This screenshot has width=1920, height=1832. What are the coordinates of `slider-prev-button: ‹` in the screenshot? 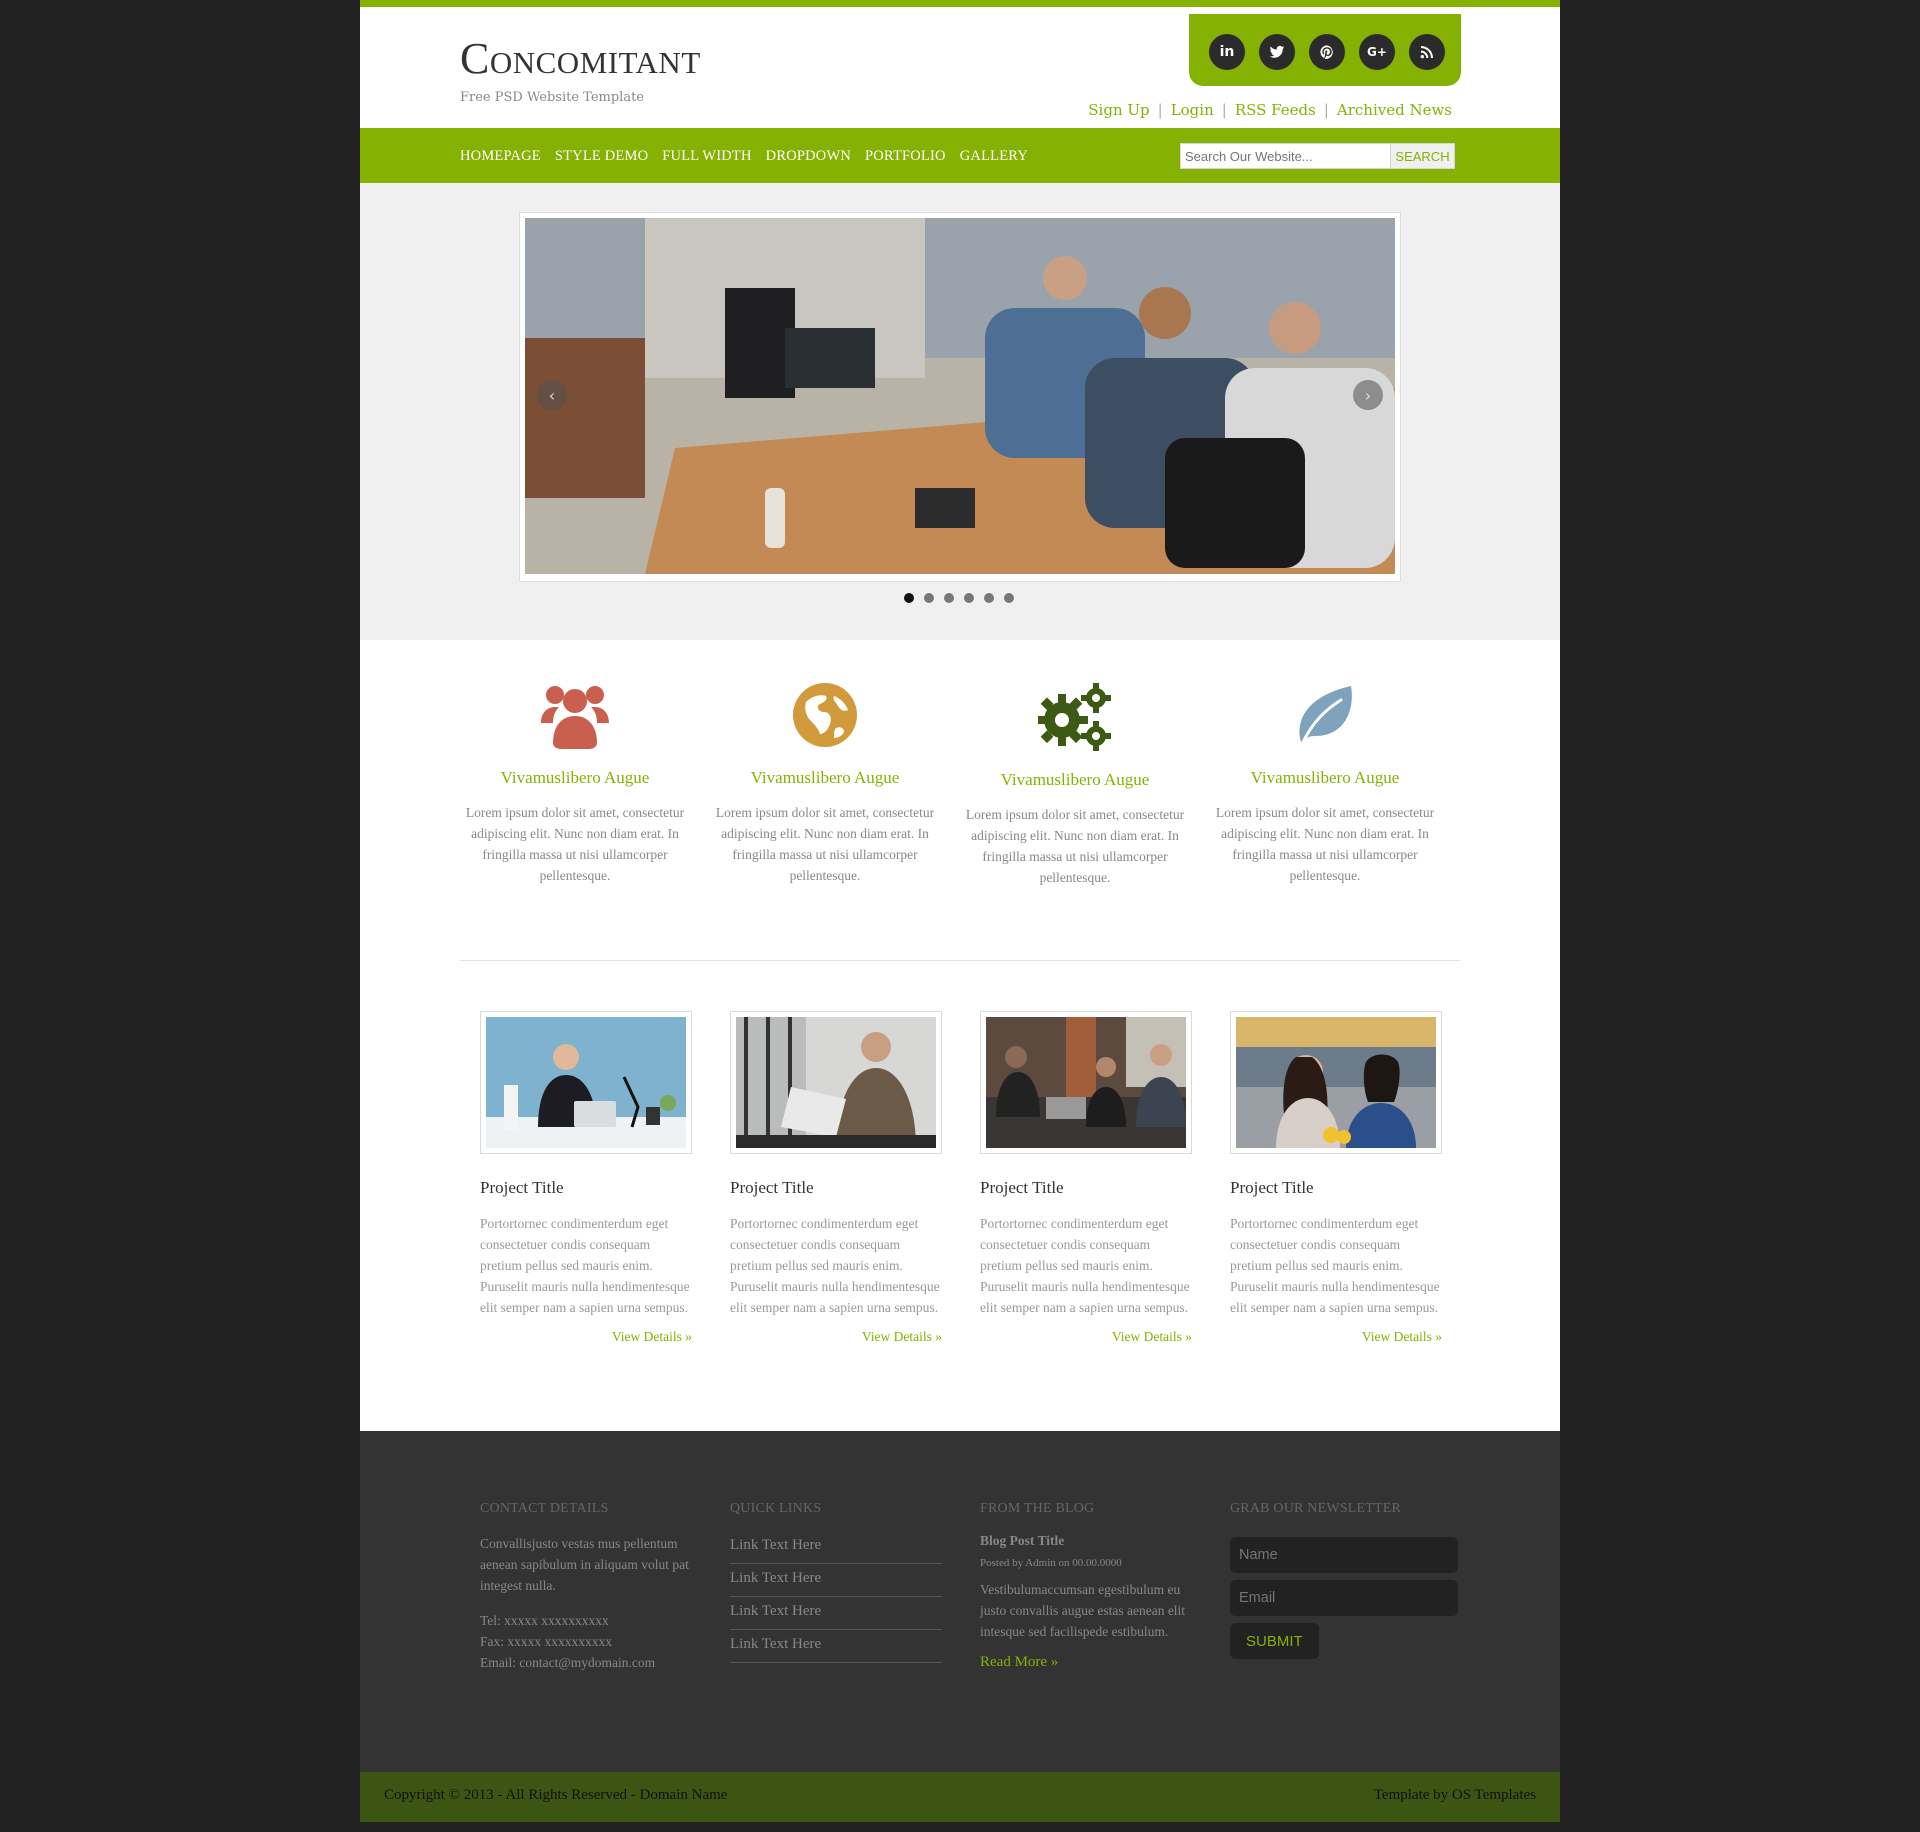 It's located at (552, 395).